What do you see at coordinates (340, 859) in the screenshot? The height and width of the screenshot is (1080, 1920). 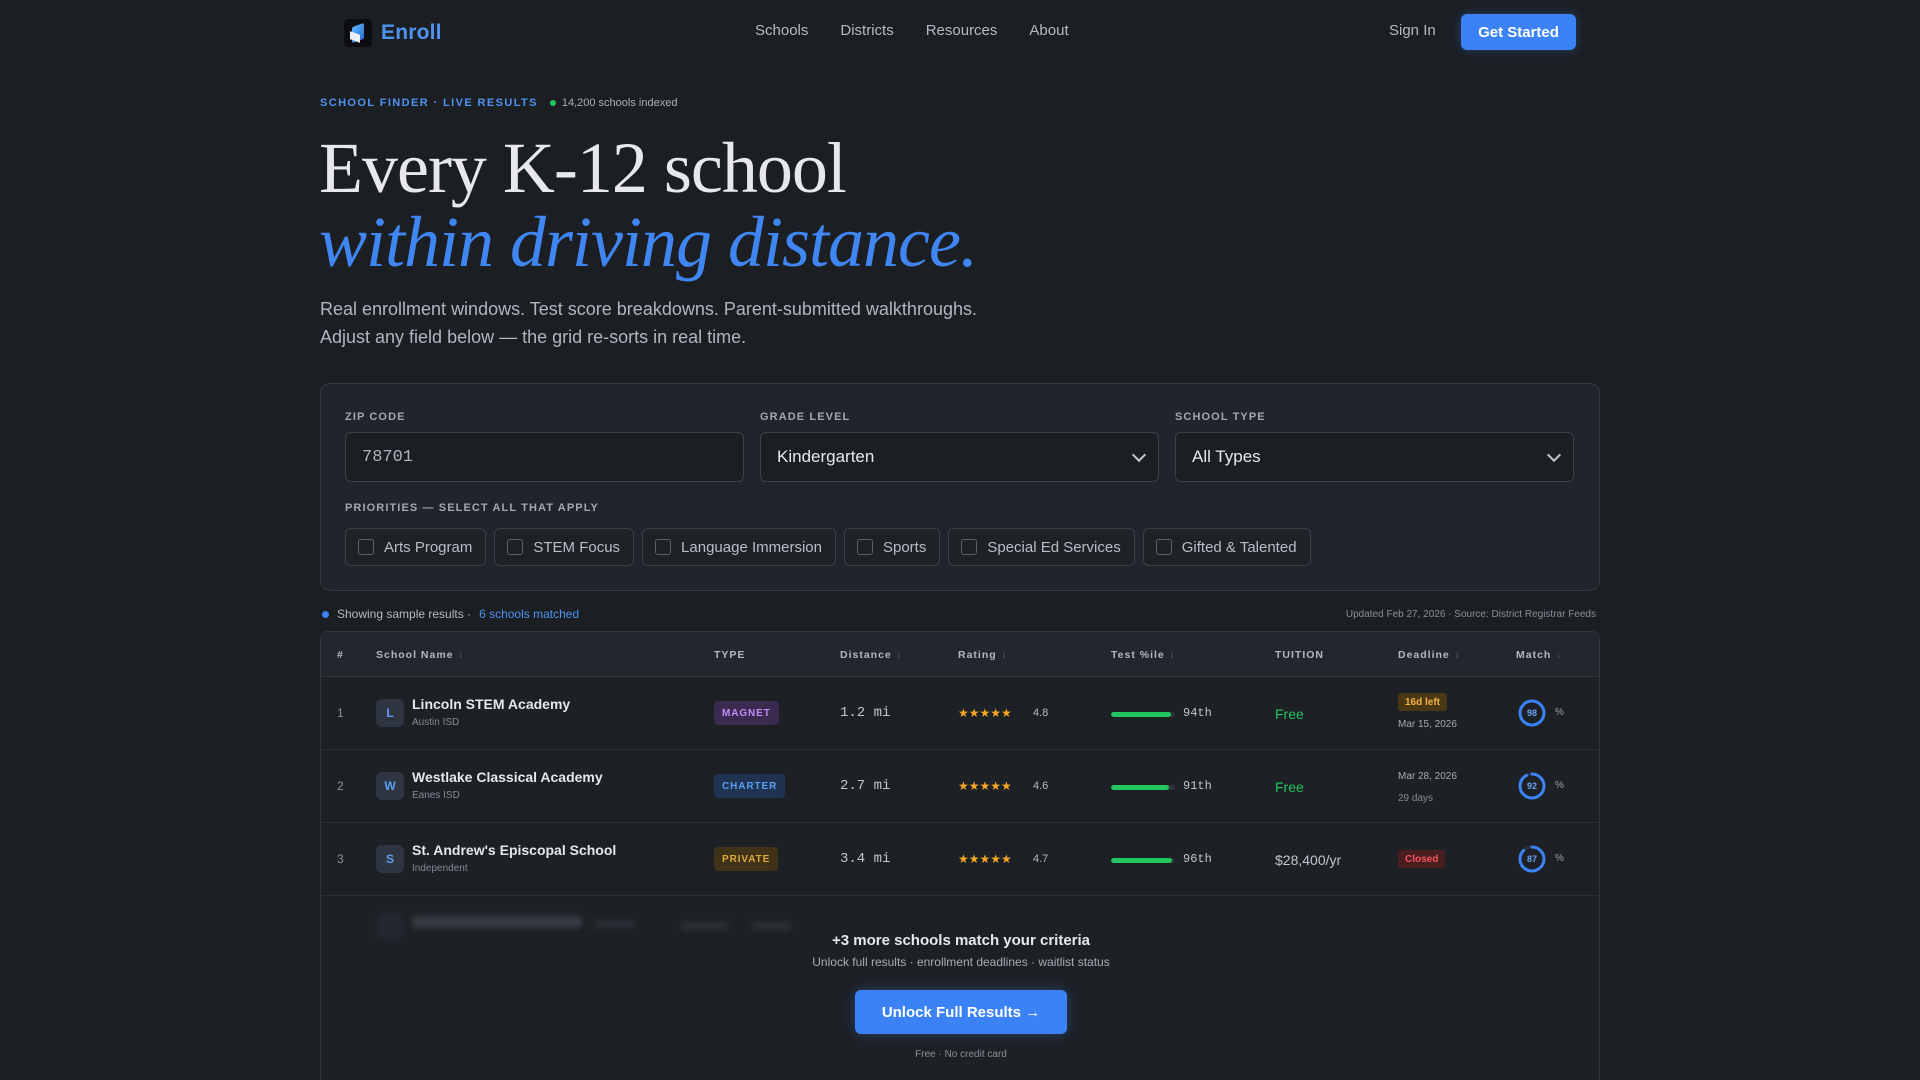 I see `row-number: 3` at bounding box center [340, 859].